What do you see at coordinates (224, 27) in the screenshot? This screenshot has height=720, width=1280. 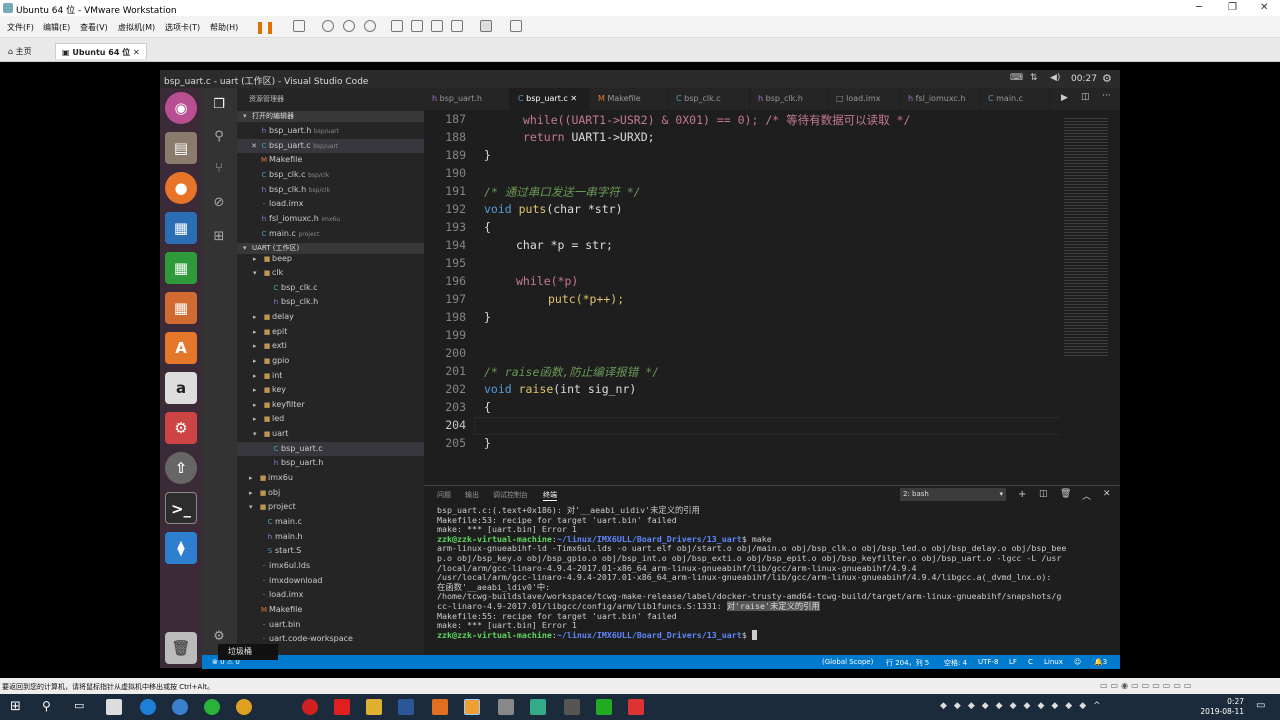 I see `menu-help: 帮助(H)` at bounding box center [224, 27].